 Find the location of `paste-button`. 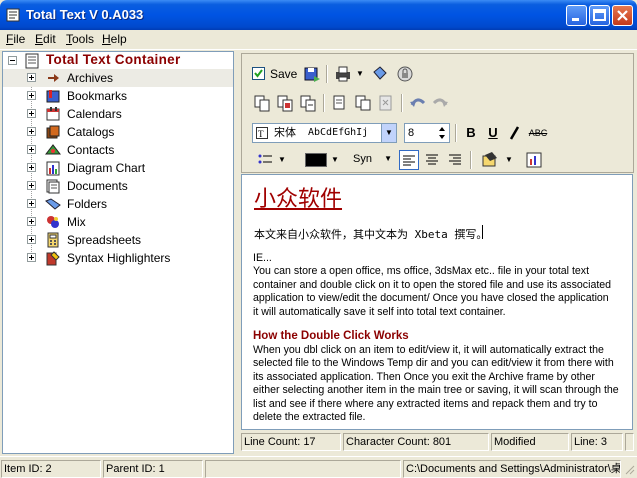

paste-button is located at coordinates (363, 103).